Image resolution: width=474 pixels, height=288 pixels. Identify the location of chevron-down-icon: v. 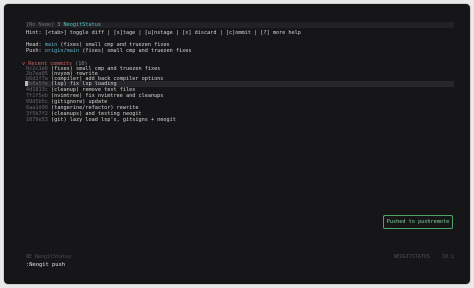
(24, 64).